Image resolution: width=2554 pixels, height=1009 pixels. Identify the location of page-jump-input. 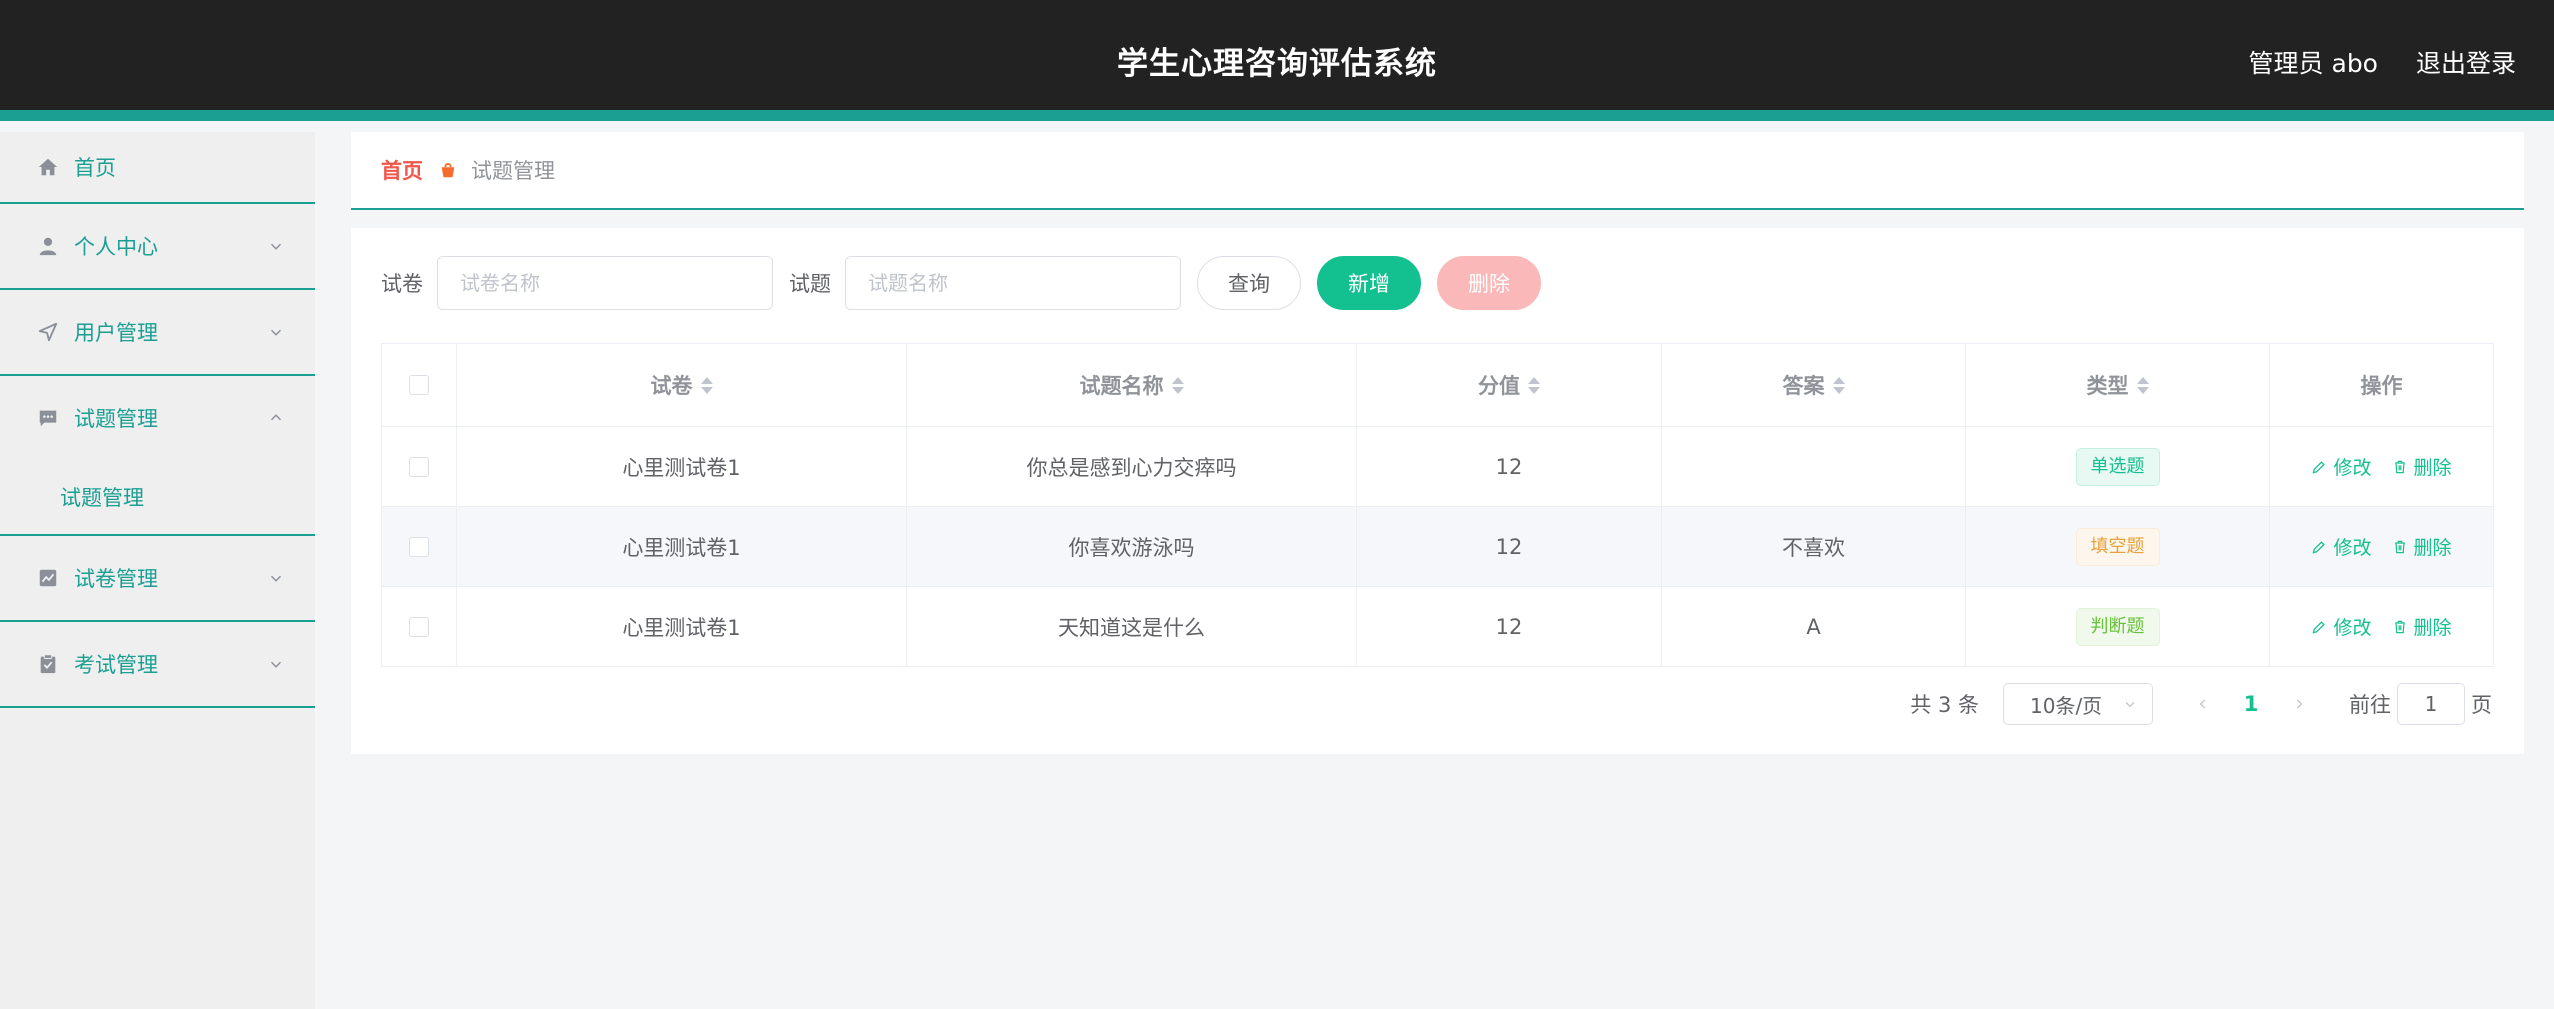
(2431, 704).